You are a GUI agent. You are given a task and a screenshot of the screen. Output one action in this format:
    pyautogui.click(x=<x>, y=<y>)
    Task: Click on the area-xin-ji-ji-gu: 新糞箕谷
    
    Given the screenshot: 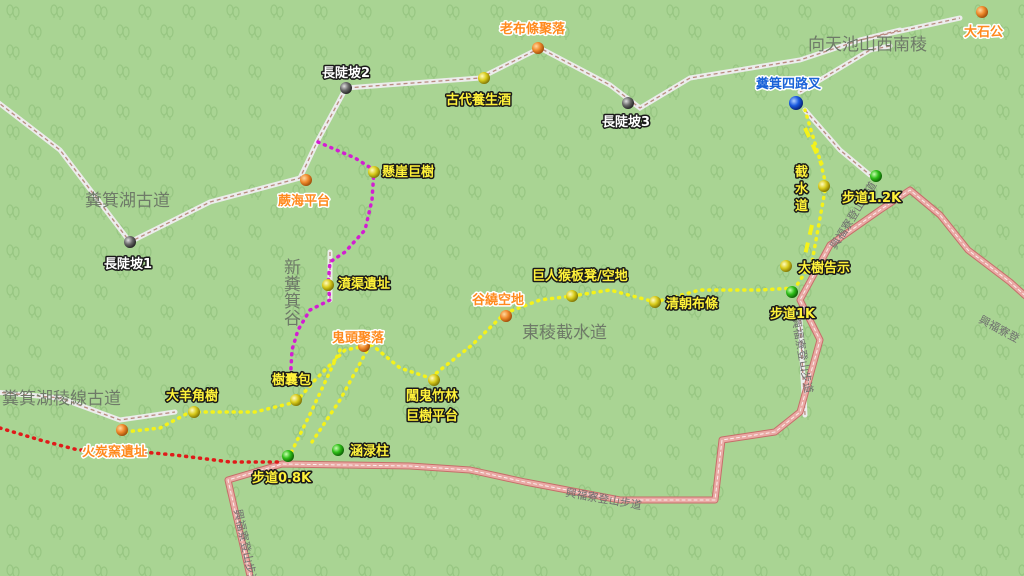 What is the action you would take?
    pyautogui.click(x=290, y=292)
    